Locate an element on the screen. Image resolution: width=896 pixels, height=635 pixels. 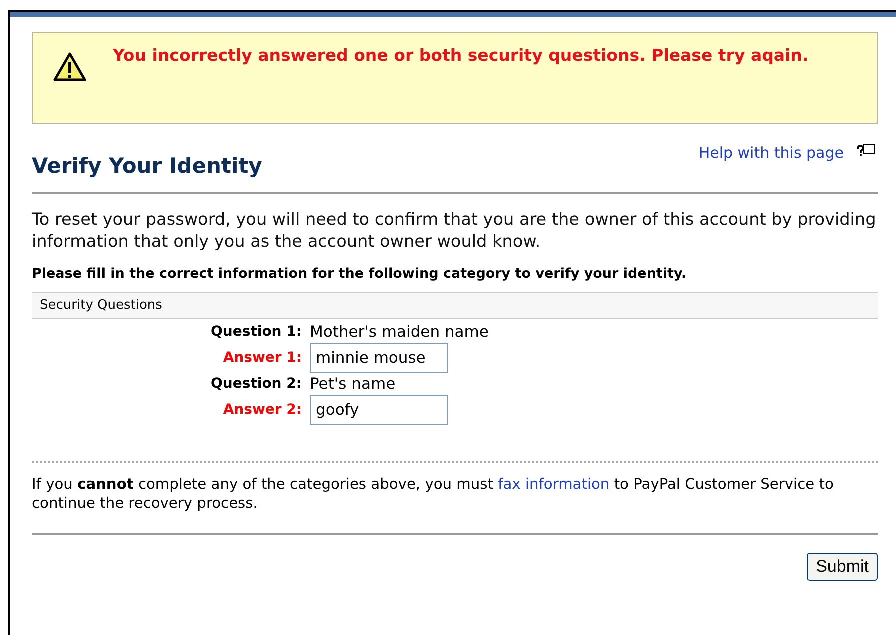
answer-label: Answer 2: is located at coordinates (262, 410).